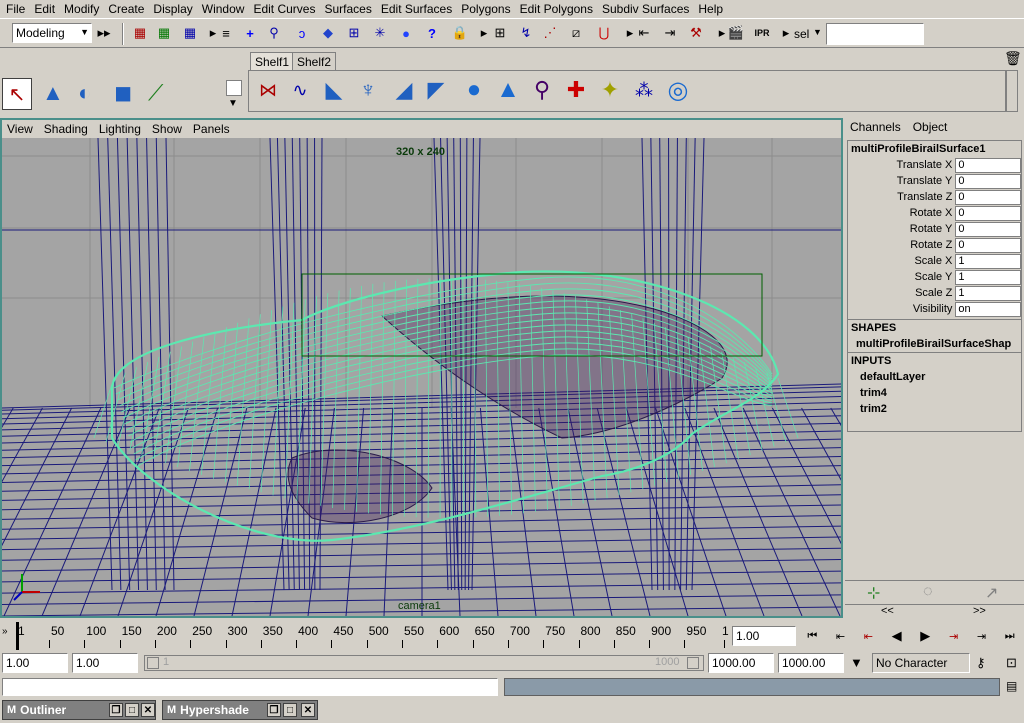 The image size is (1024, 723). I want to click on menu-edit-polygons: Edit Polygons, so click(556, 9).